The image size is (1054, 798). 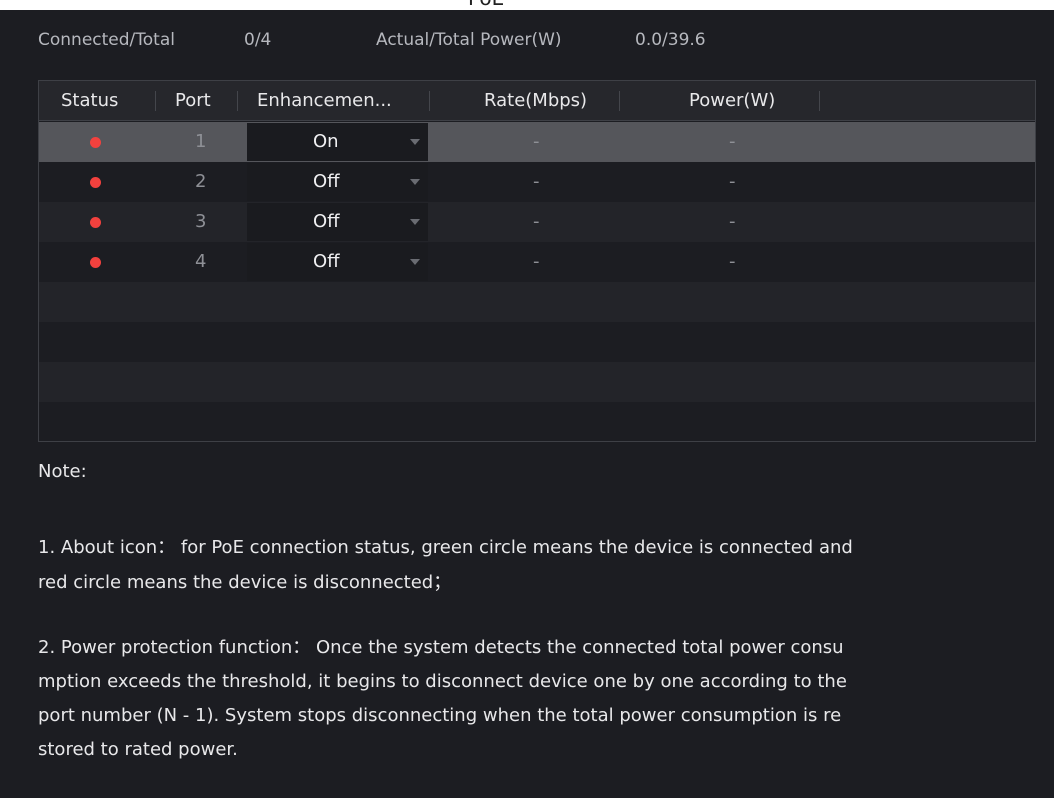 What do you see at coordinates (326, 141) in the screenshot?
I see `enhancement-value: On` at bounding box center [326, 141].